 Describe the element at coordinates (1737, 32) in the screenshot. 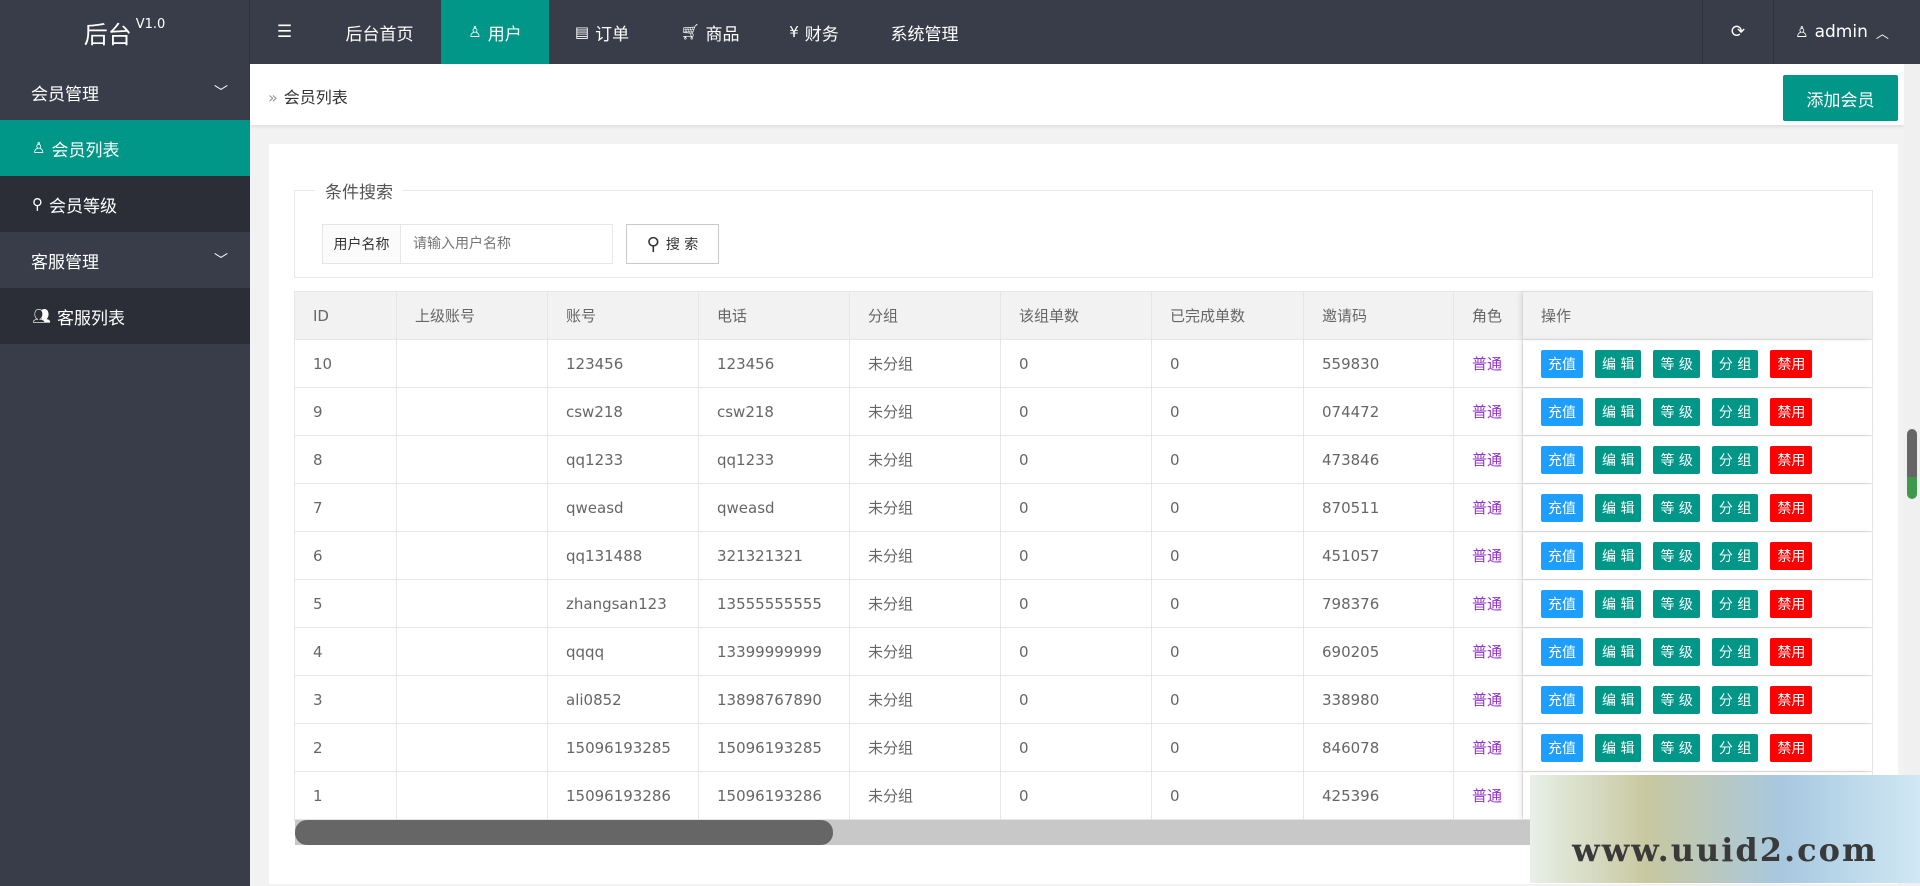

I see `refresh-icon: ⟳` at that location.